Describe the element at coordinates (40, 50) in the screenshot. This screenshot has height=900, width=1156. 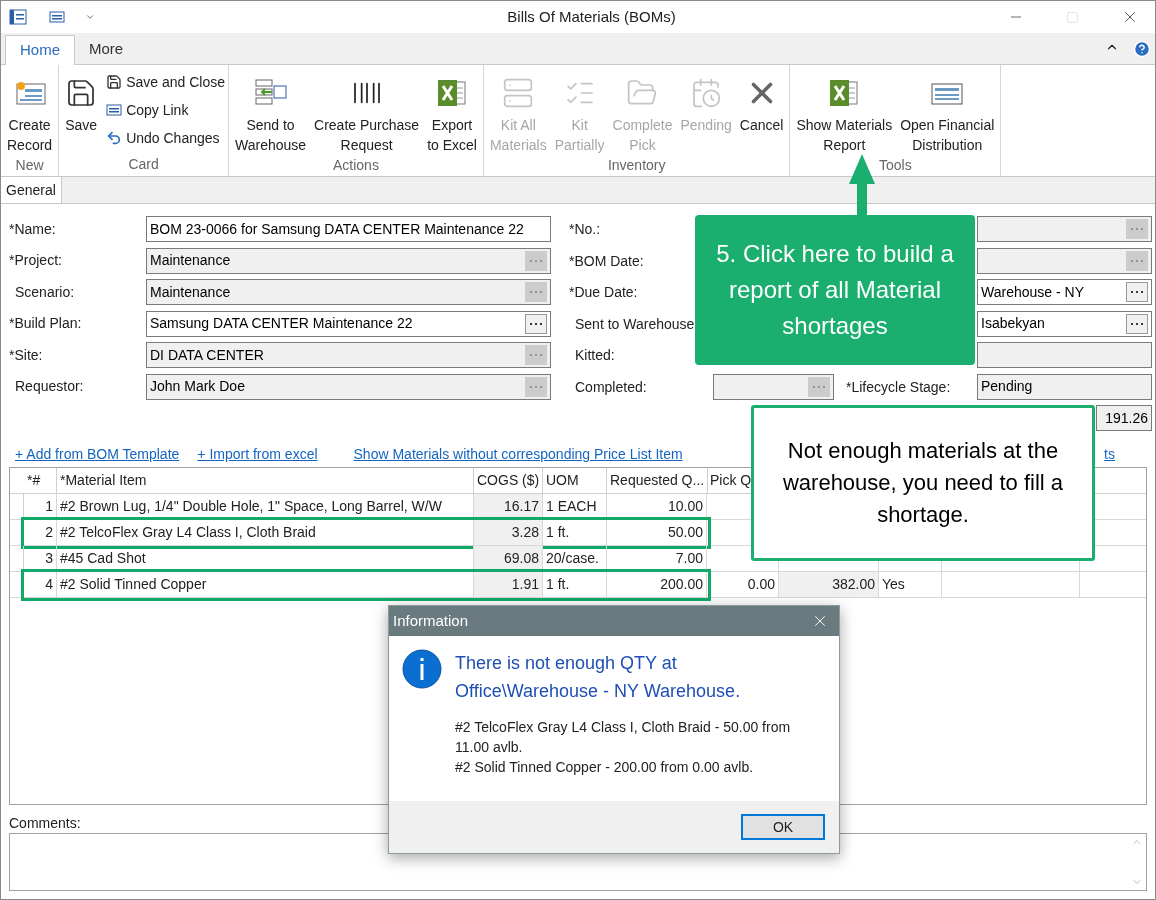
I see `ribbon-tab: Home` at that location.